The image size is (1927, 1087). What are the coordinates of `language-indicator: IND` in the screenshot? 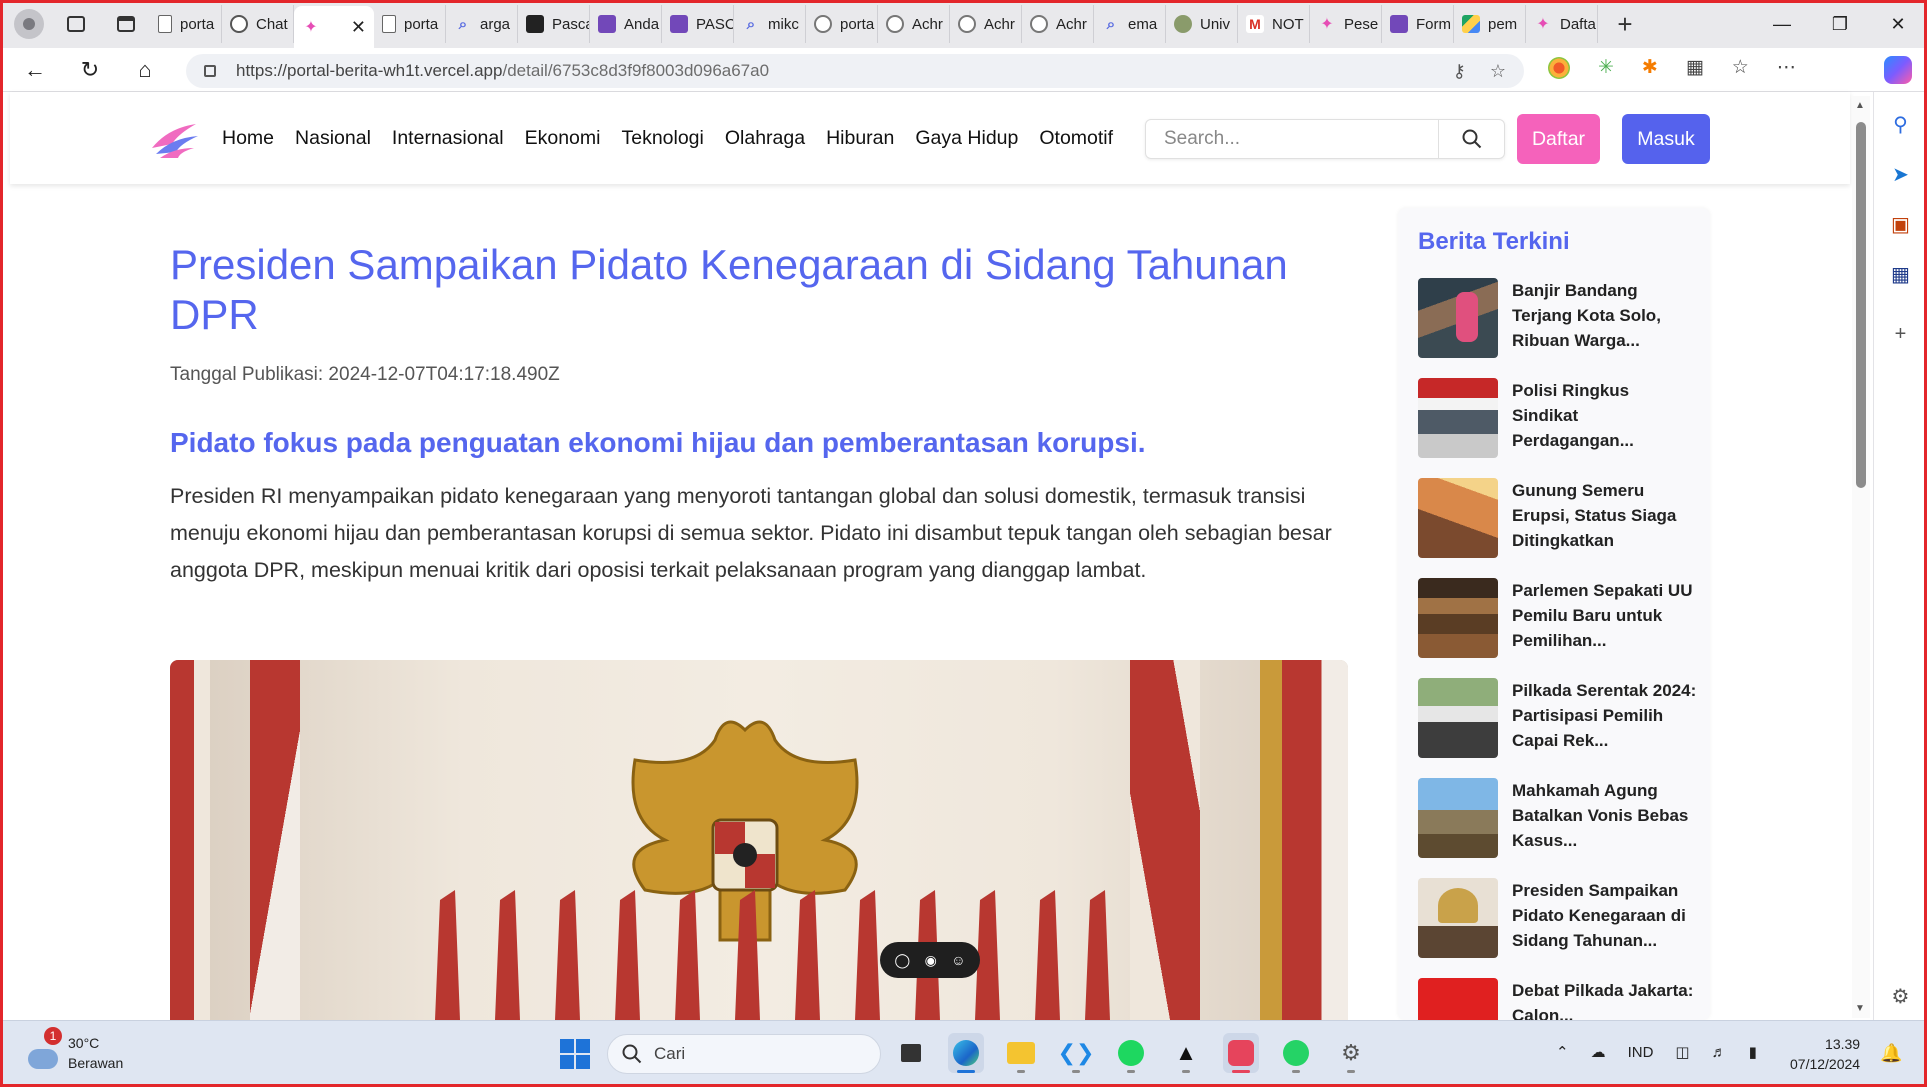 It's located at (1641, 1052).